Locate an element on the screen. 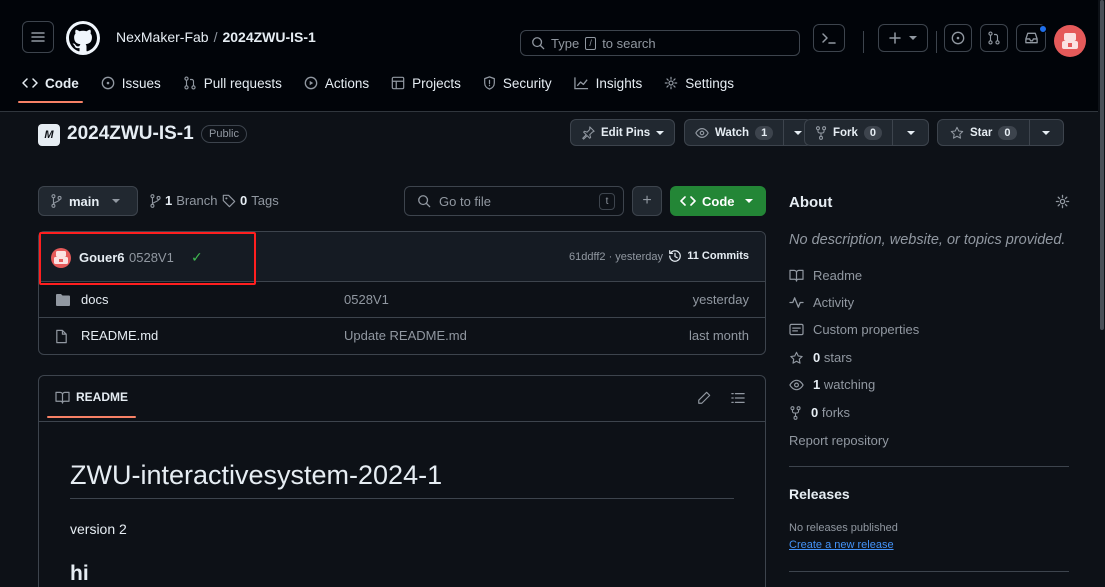 The width and height of the screenshot is (1105, 587). command-palette-button is located at coordinates (829, 38).